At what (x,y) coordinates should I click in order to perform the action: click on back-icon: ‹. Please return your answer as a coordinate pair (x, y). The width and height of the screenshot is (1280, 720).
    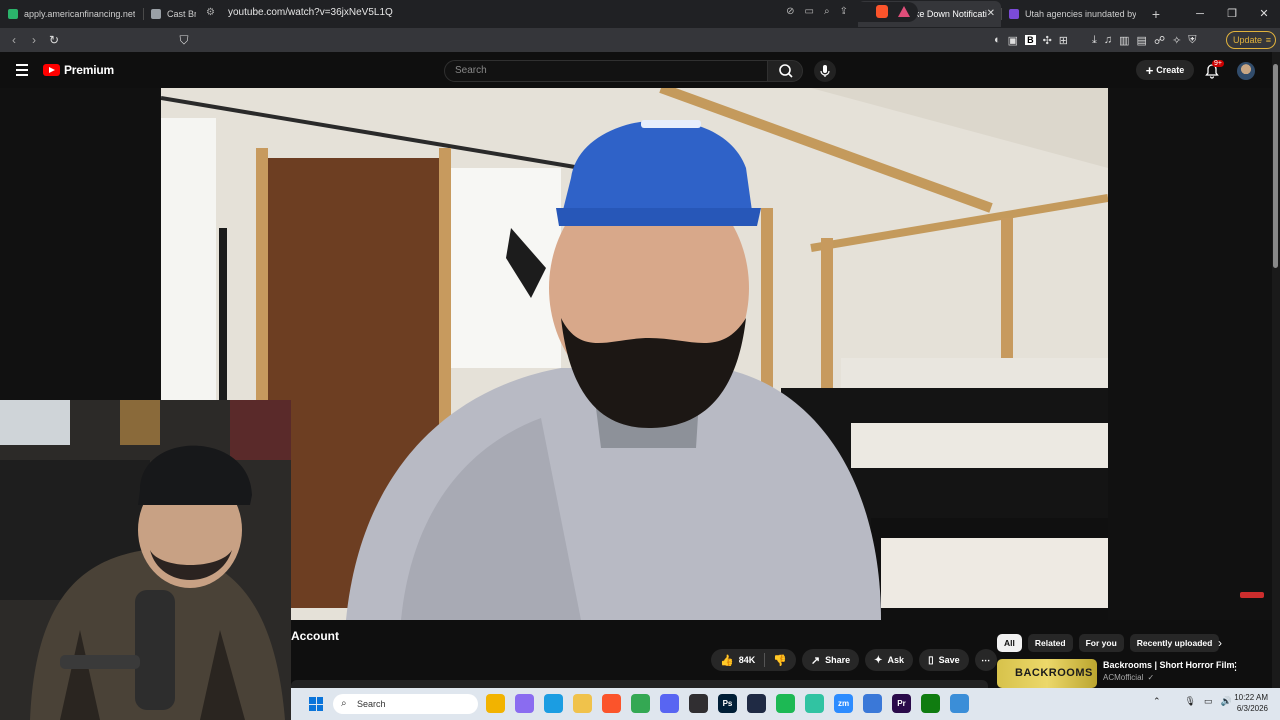
    Looking at the image, I should click on (14, 40).